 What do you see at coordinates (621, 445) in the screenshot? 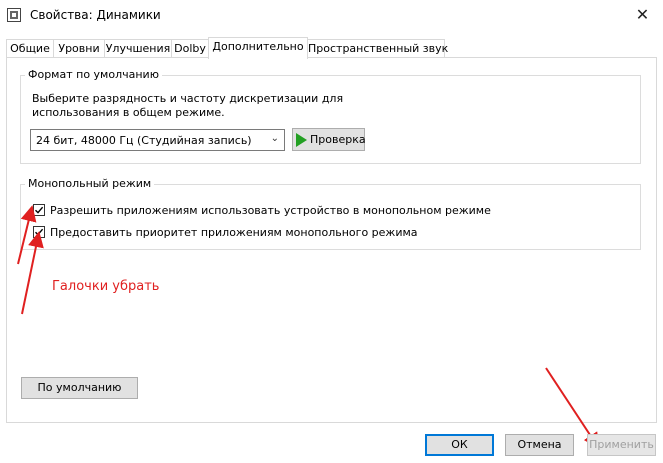
I see `apply-button: Применить` at bounding box center [621, 445].